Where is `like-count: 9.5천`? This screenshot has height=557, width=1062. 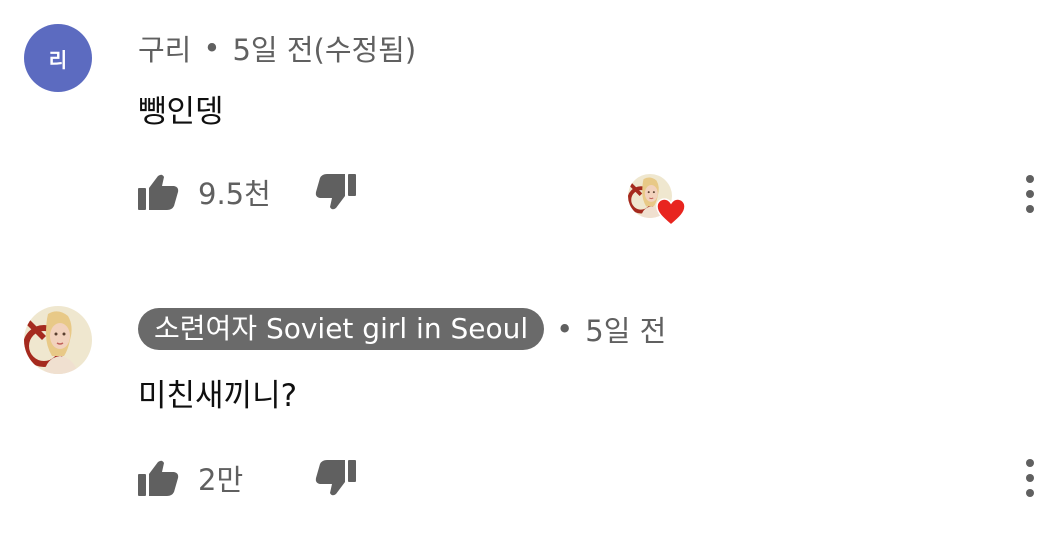 like-count: 9.5천 is located at coordinates (234, 194).